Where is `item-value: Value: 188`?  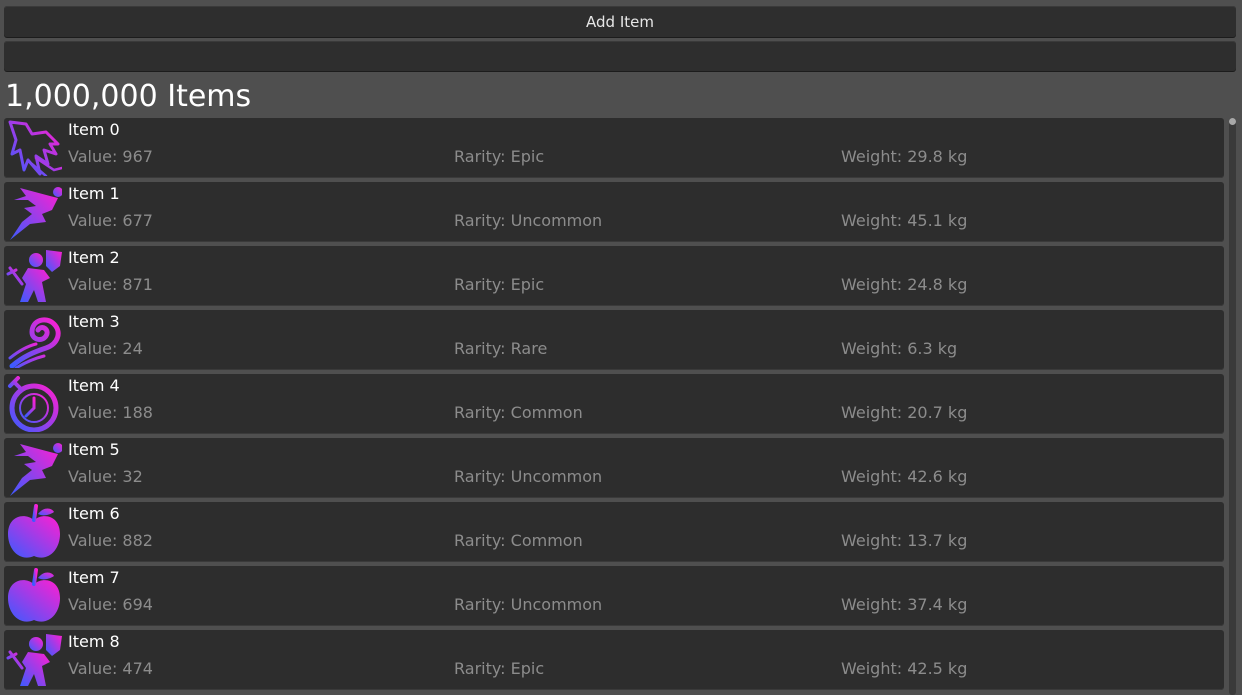 item-value: Value: 188 is located at coordinates (110, 412).